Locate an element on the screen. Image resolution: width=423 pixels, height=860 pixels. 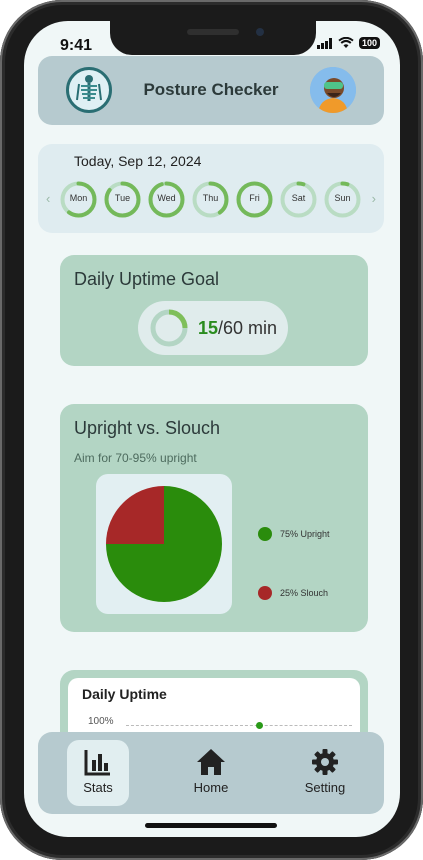
nav-setting: Setting is located at coordinates (325, 773).